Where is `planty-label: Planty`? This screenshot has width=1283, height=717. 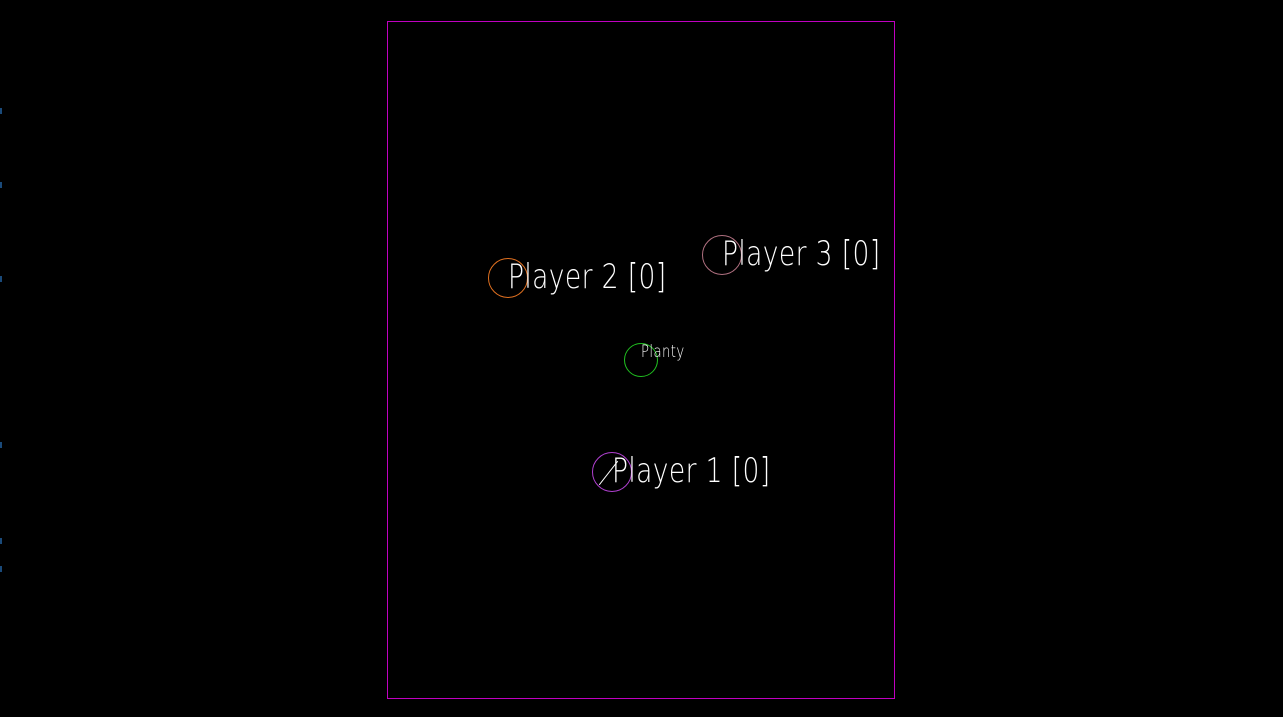 planty-label: Planty is located at coordinates (663, 352).